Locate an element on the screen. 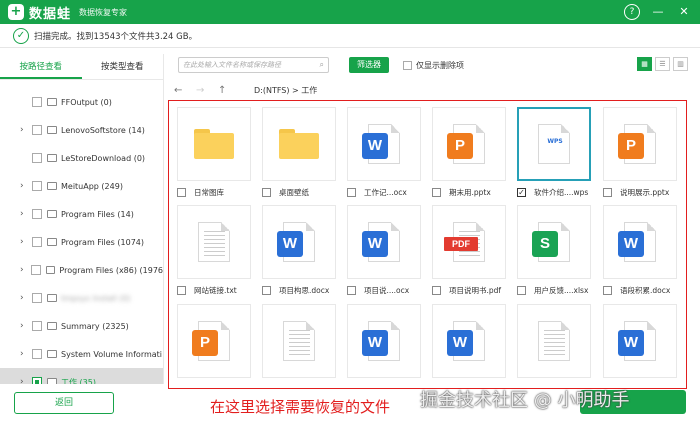 The width and height of the screenshot is (700, 425). tree-item: › LenovoSoftstore (14) is located at coordinates (81, 130).